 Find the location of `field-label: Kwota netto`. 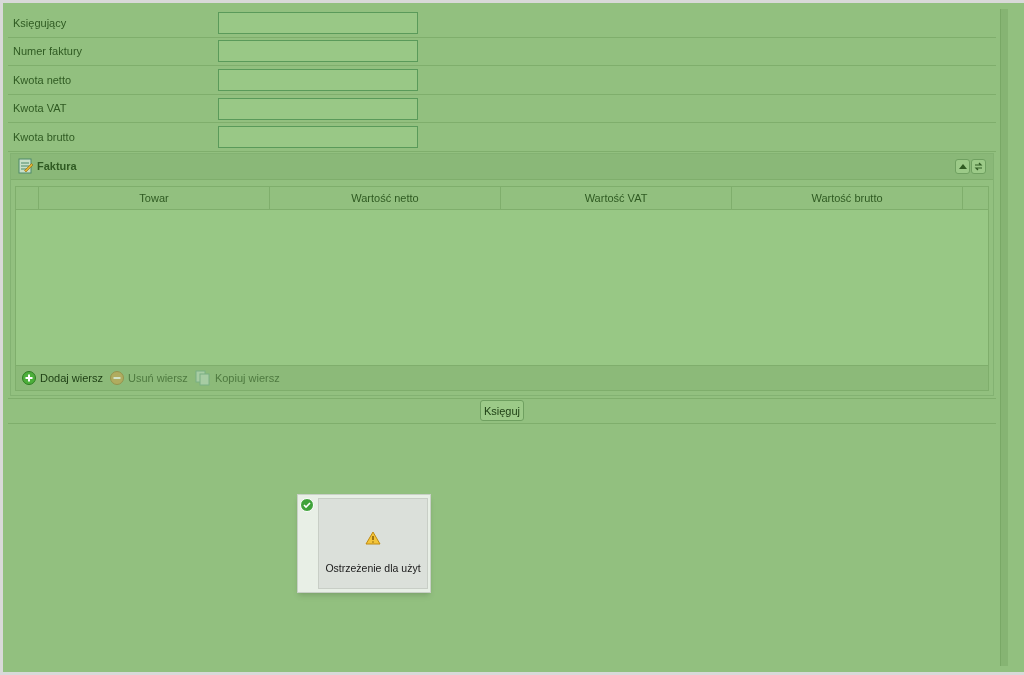

field-label: Kwota netto is located at coordinates (42, 80).